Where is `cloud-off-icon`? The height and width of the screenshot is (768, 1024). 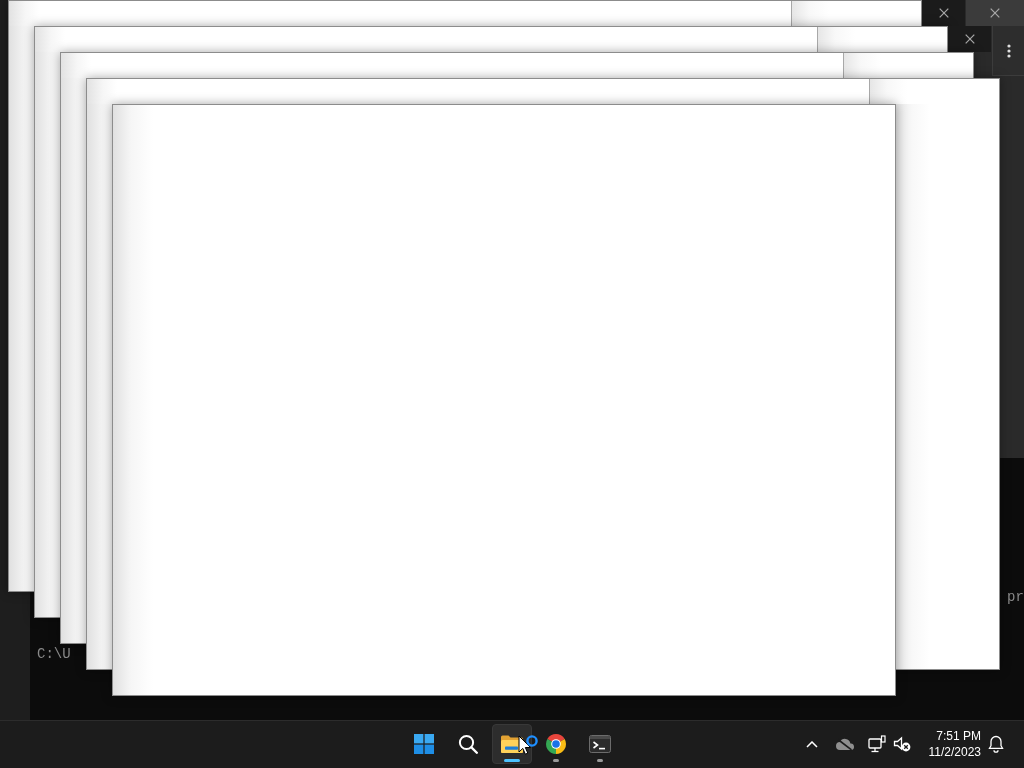
cloud-off-icon is located at coordinates (845, 744).